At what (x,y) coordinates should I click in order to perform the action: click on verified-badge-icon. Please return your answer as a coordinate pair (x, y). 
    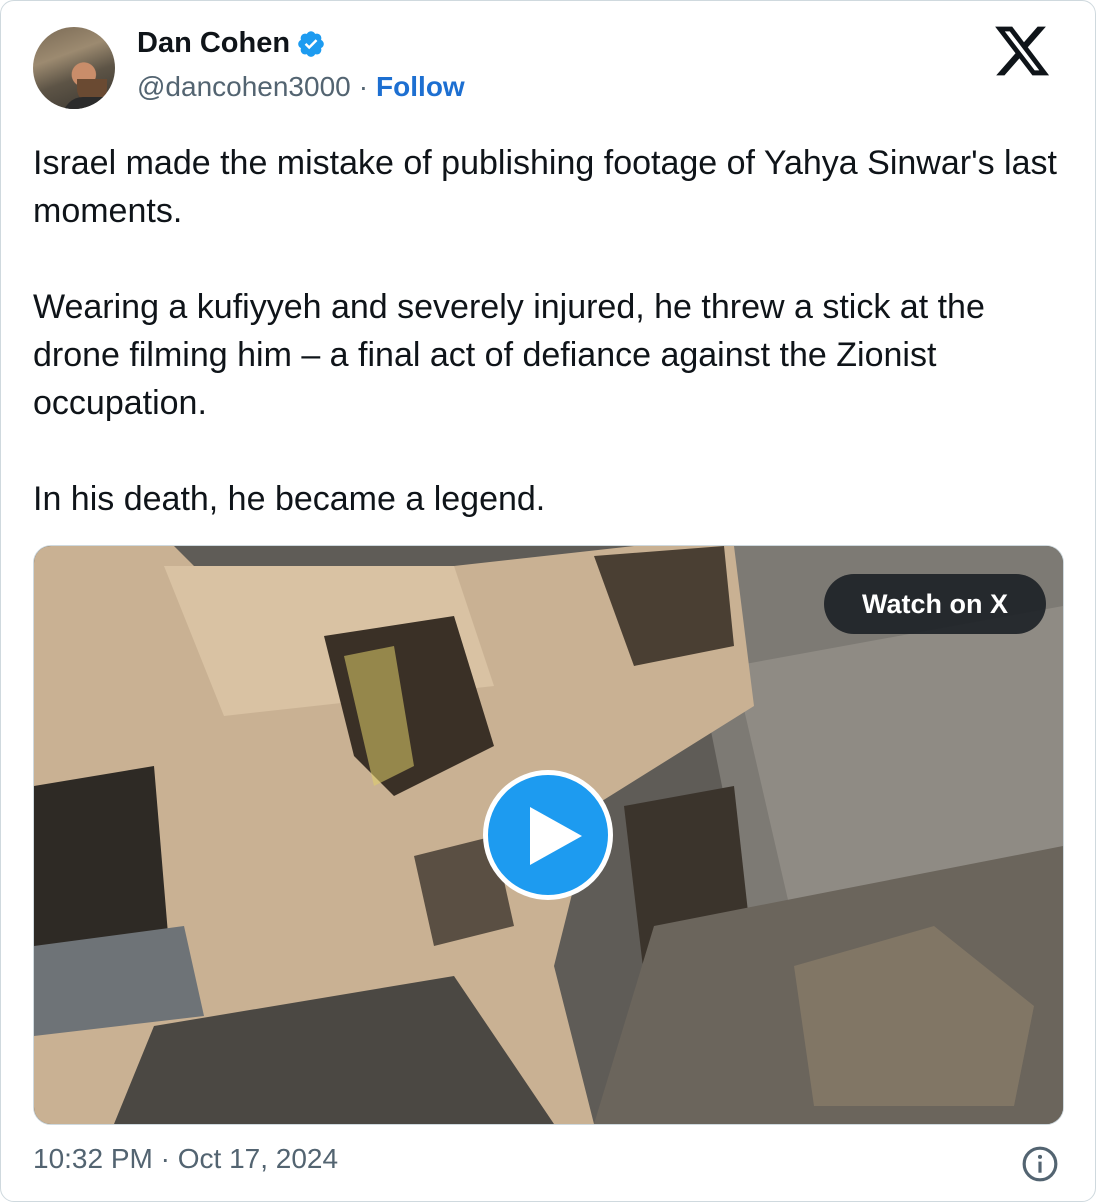
    Looking at the image, I should click on (311, 43).